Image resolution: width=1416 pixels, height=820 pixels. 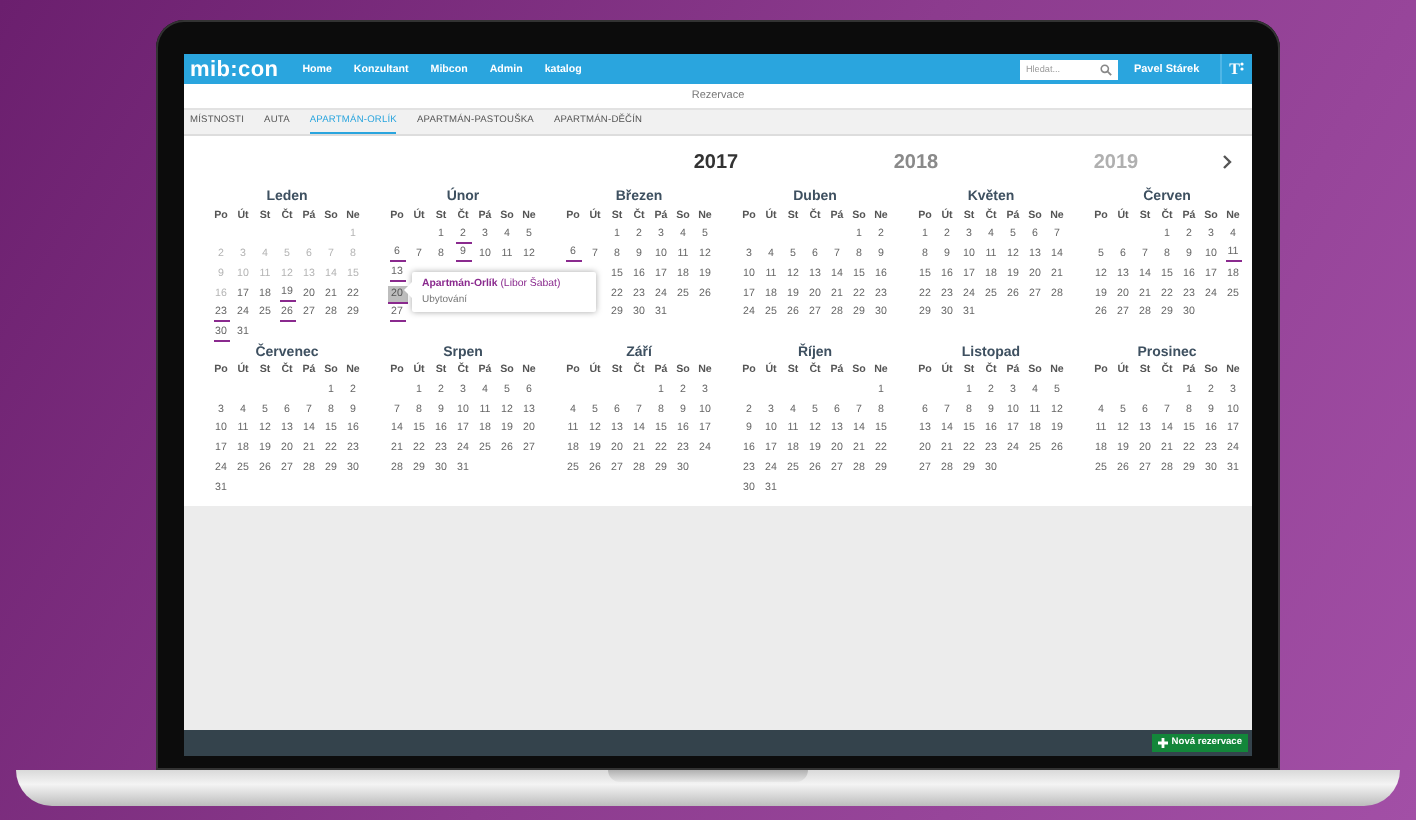 I want to click on year-tab: 2017, so click(x=716, y=162).